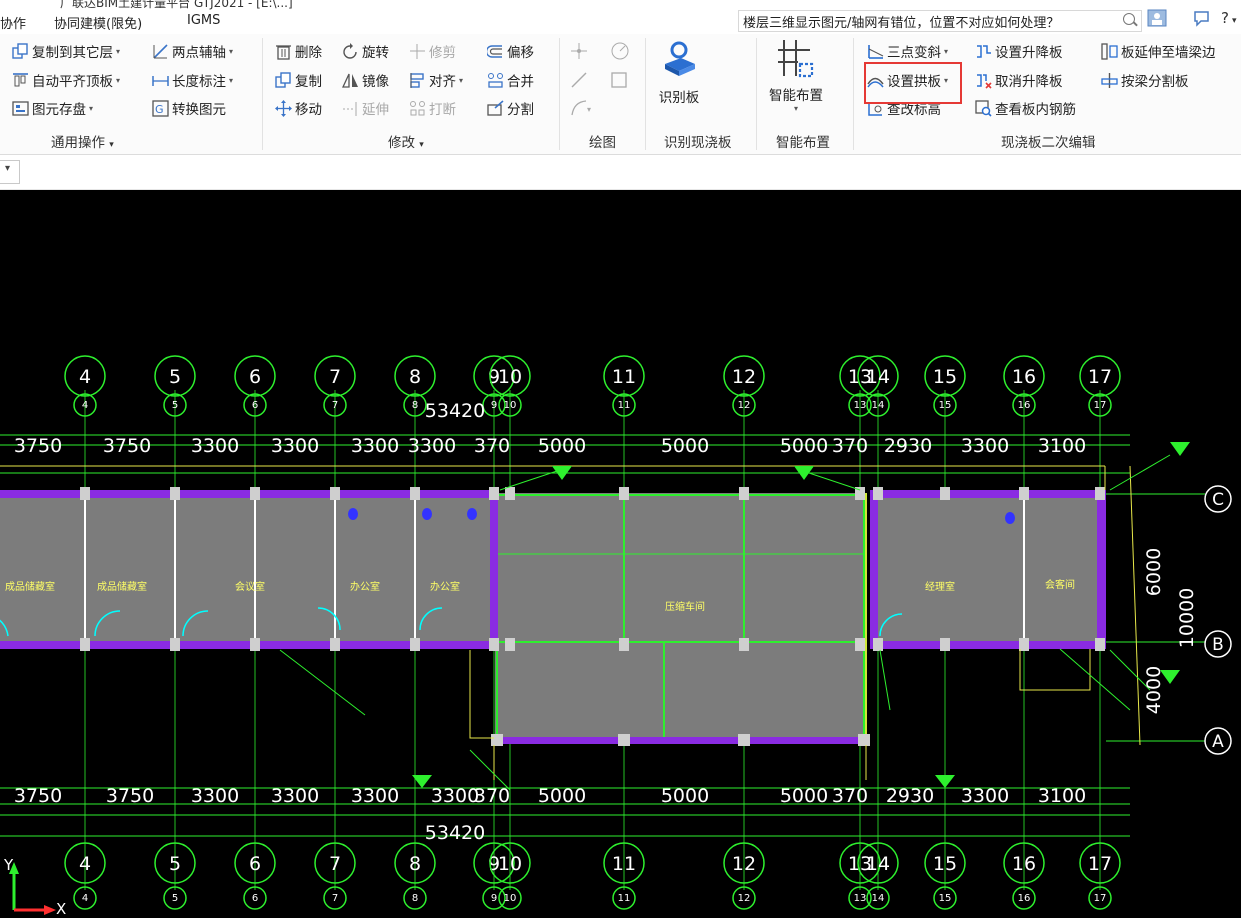  I want to click on set-raise-slab-button: 设置升降板, so click(1019, 51).